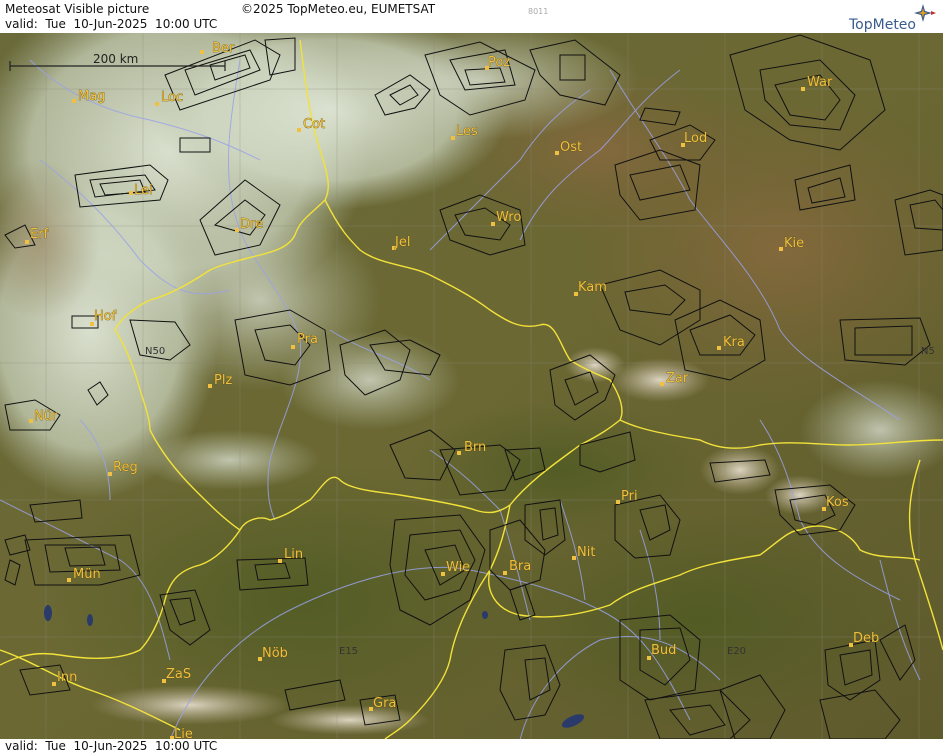 The width and height of the screenshot is (943, 754). I want to click on city-label: ZaS, so click(178, 674).